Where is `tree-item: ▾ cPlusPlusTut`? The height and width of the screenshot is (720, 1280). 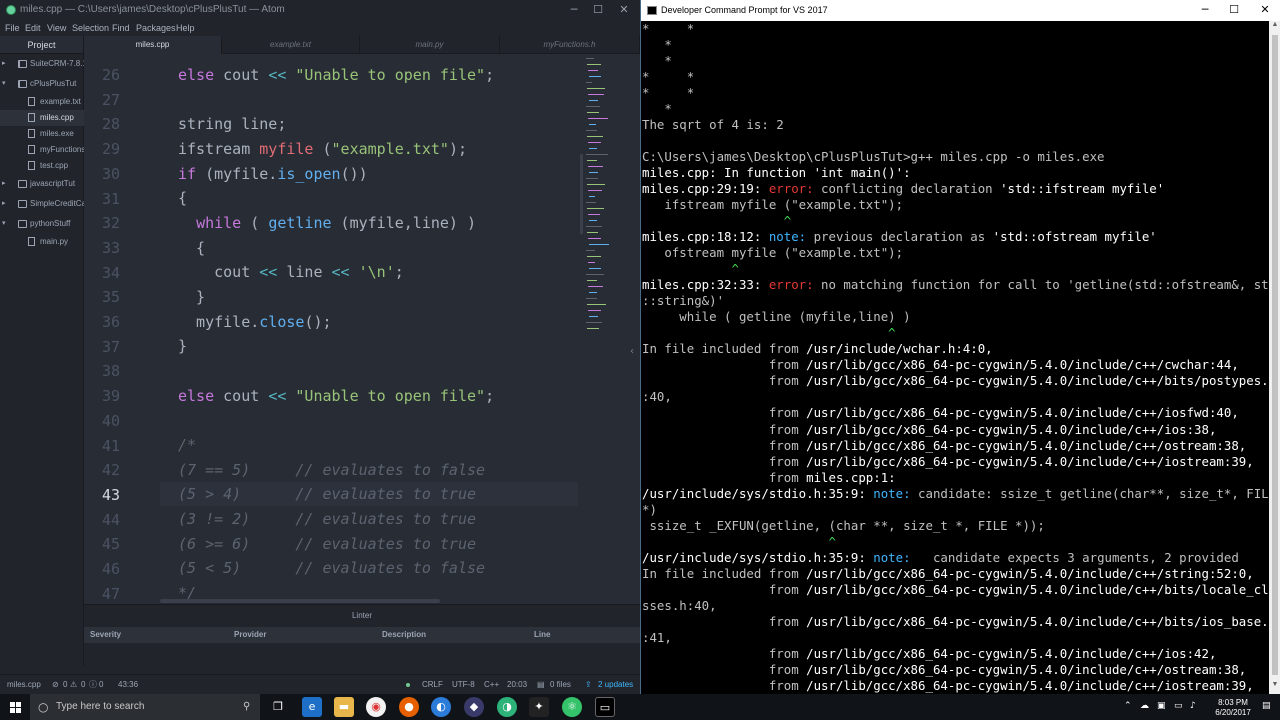 tree-item: ▾ cPlusPlusTut is located at coordinates (42, 84).